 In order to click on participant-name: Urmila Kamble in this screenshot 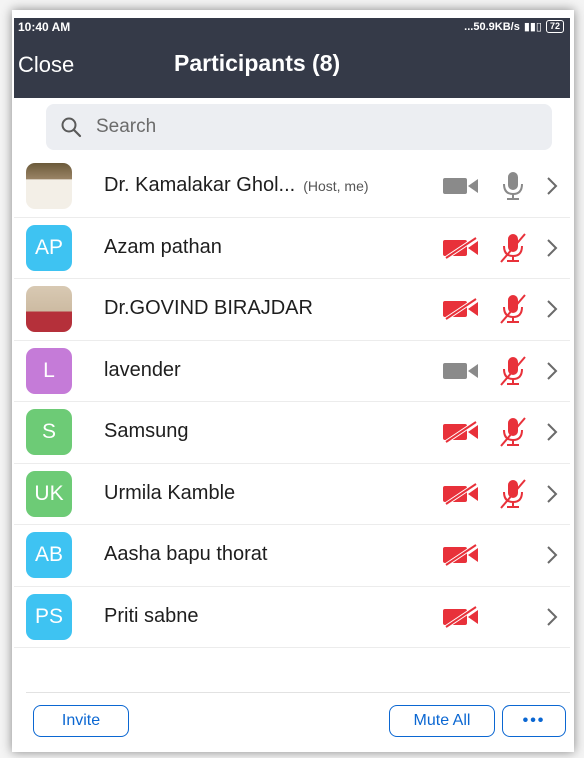, I will do `click(169, 493)`.